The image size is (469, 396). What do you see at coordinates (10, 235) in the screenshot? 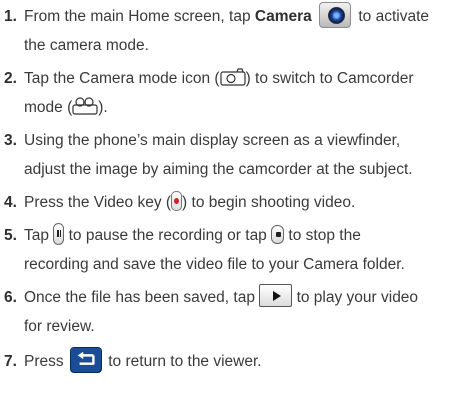
I see `step-number: 5.` at bounding box center [10, 235].